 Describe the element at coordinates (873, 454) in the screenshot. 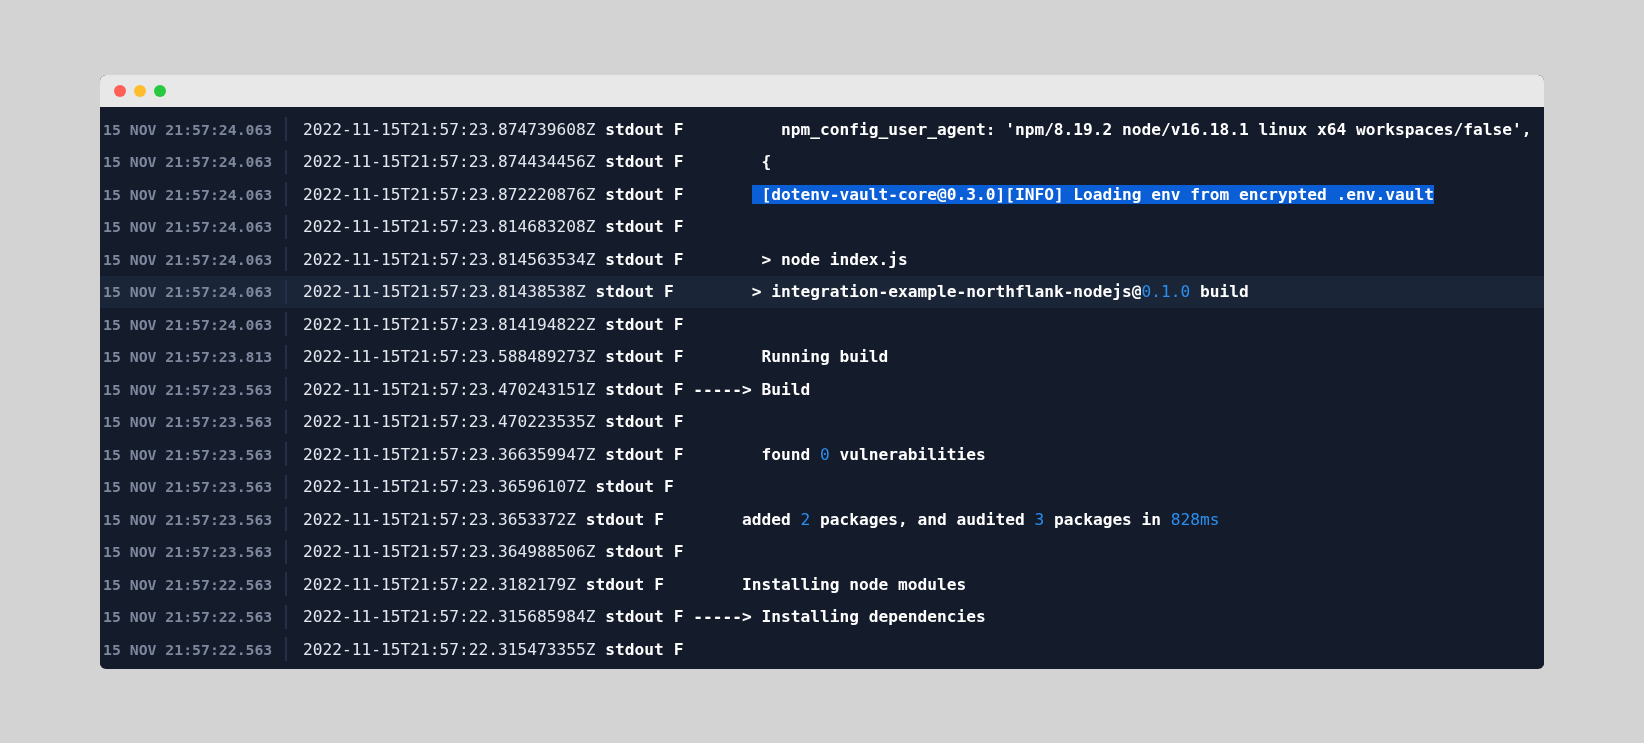

I see `log-message: found 0 vulnerabilities` at that location.